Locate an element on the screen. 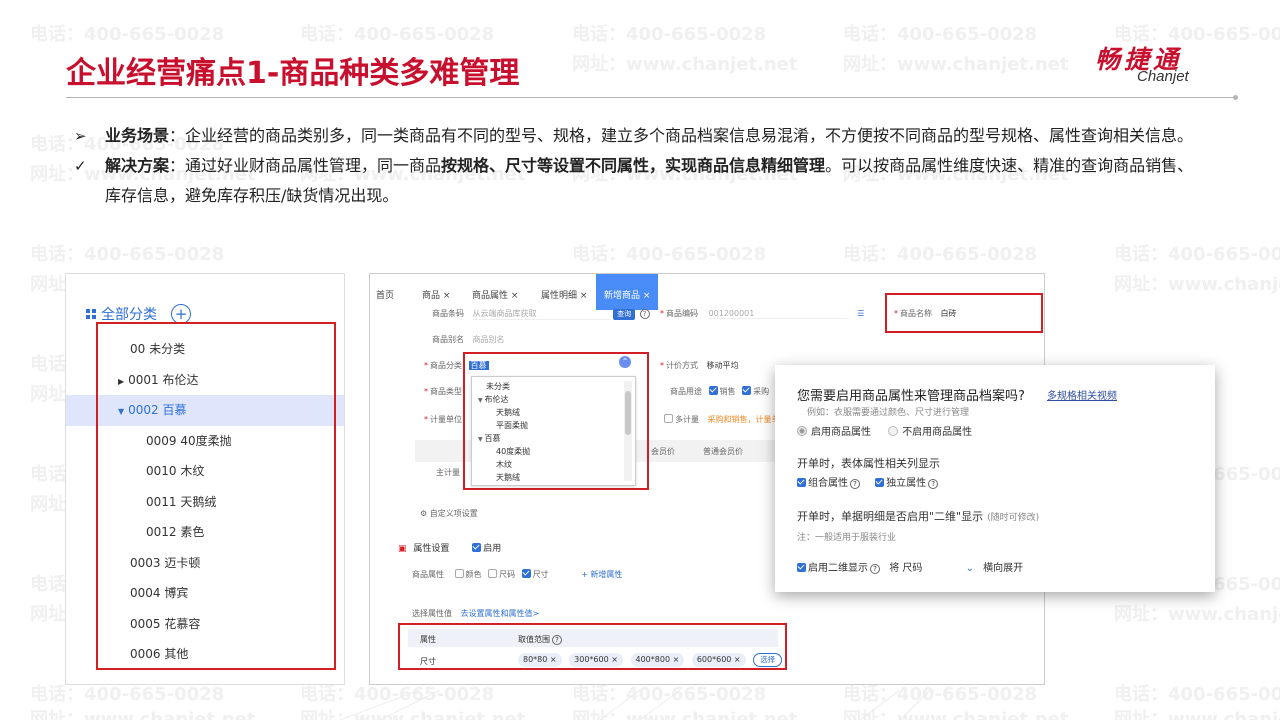 Image resolution: width=1280 pixels, height=720 pixels. scenario-sep: ： is located at coordinates (177, 135).